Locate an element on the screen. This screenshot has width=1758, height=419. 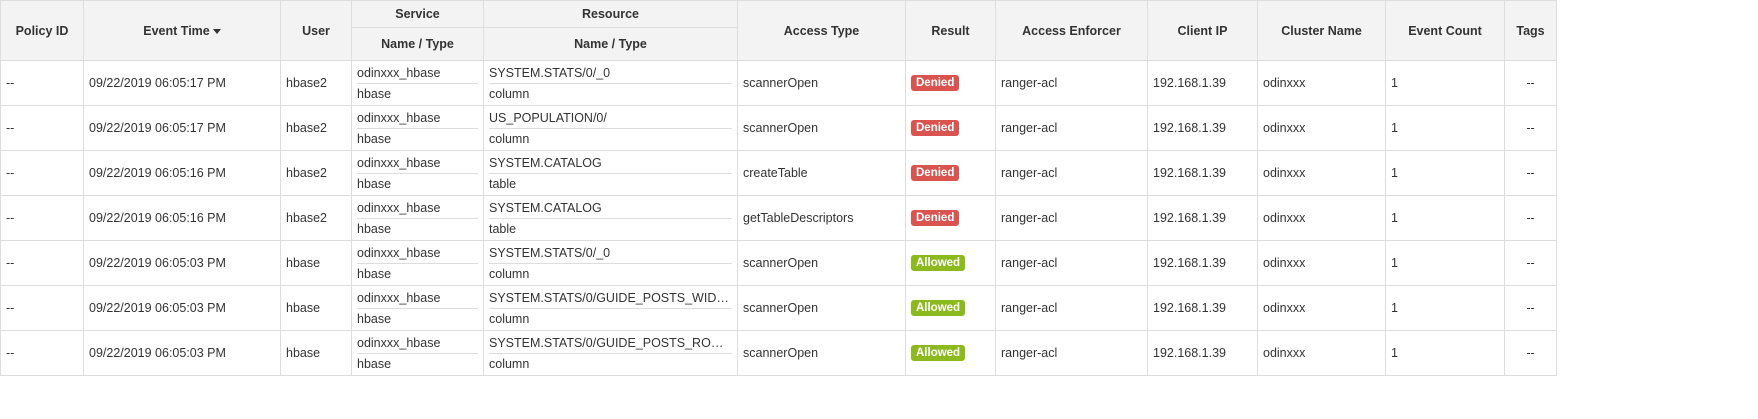
header-access-type: Access Type is located at coordinates (821, 30).